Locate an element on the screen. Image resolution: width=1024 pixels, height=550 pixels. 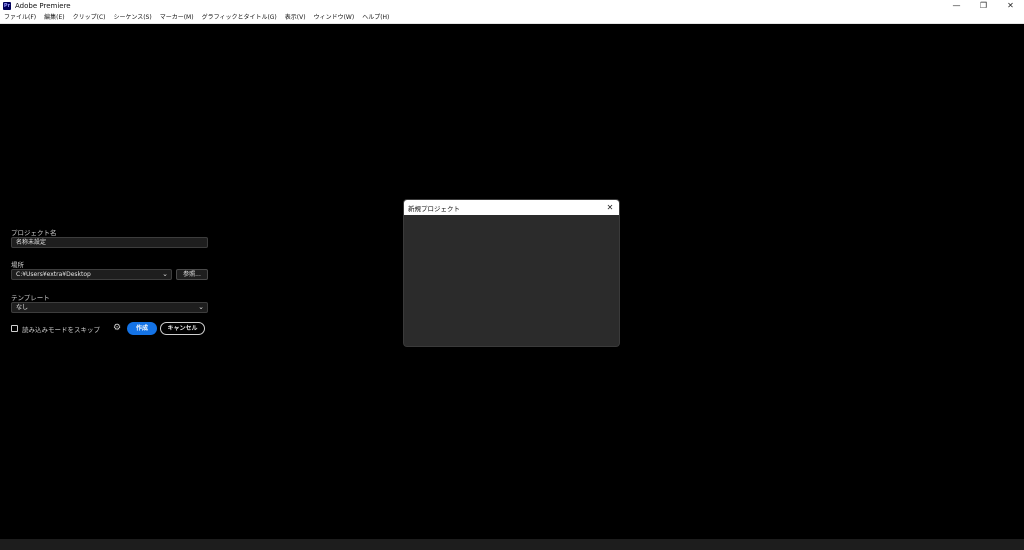
menu-help: ヘルプ(H) is located at coordinates (375, 17).